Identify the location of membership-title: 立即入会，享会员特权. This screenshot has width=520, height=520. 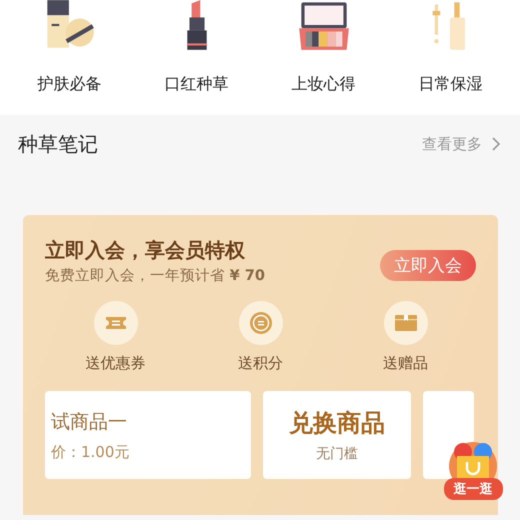
(145, 250).